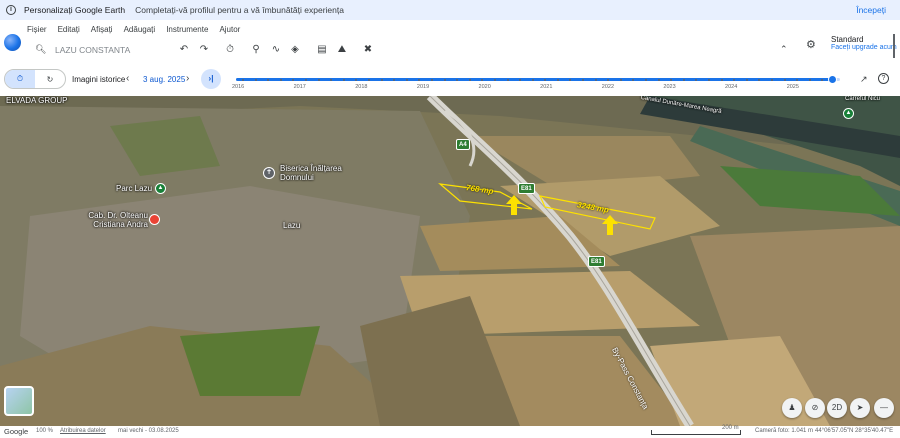  Describe the element at coordinates (860, 408) in the screenshot. I see `compass-icon: ➤` at that location.